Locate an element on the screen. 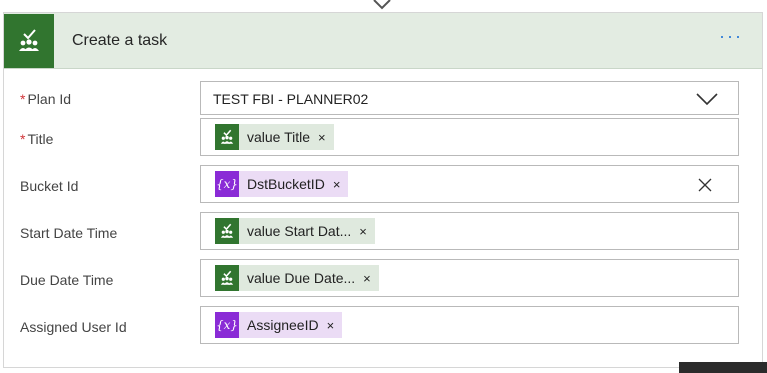  plan-id-label: * Plan Id is located at coordinates (46, 99).